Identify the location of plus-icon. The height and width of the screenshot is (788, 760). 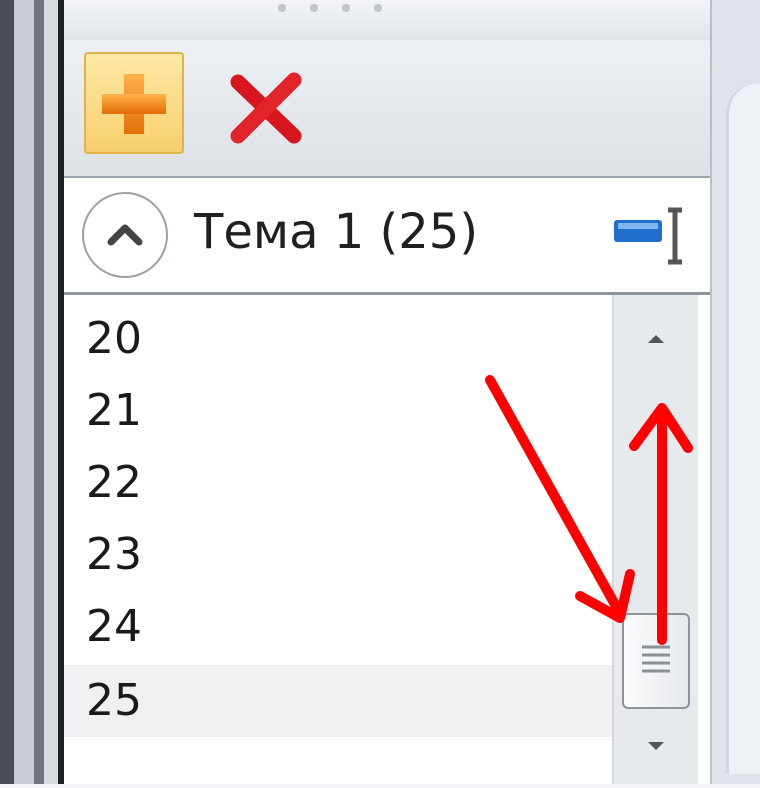
(134, 104).